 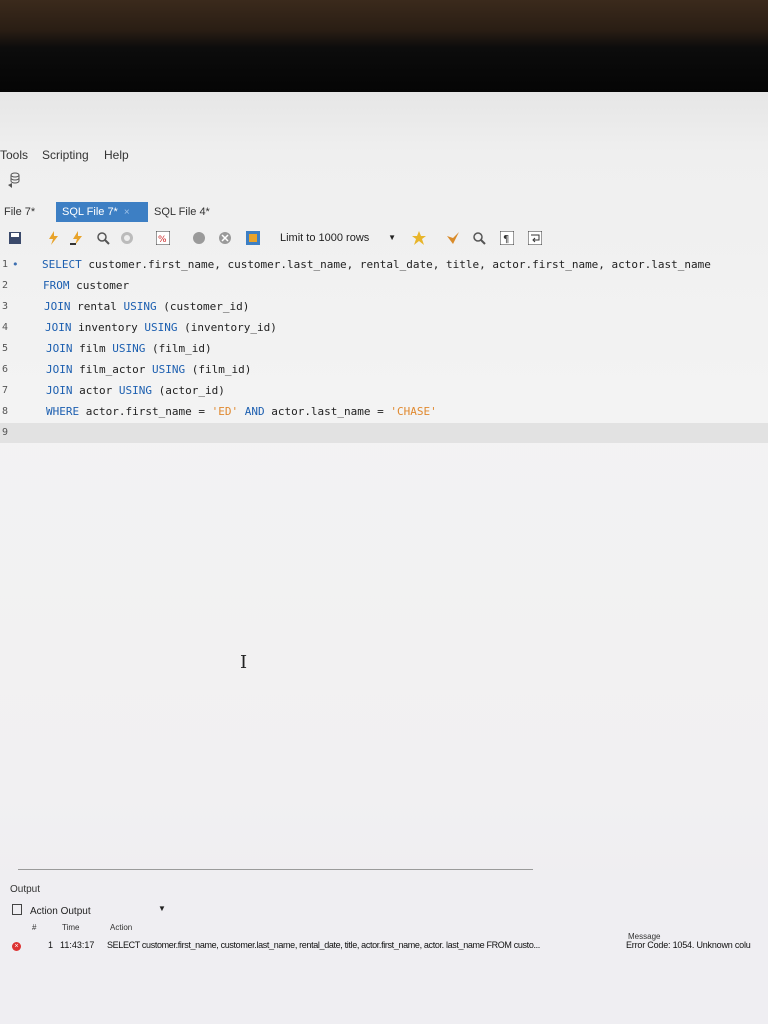 I want to click on code-text: FROM customer, so click(x=86, y=286).